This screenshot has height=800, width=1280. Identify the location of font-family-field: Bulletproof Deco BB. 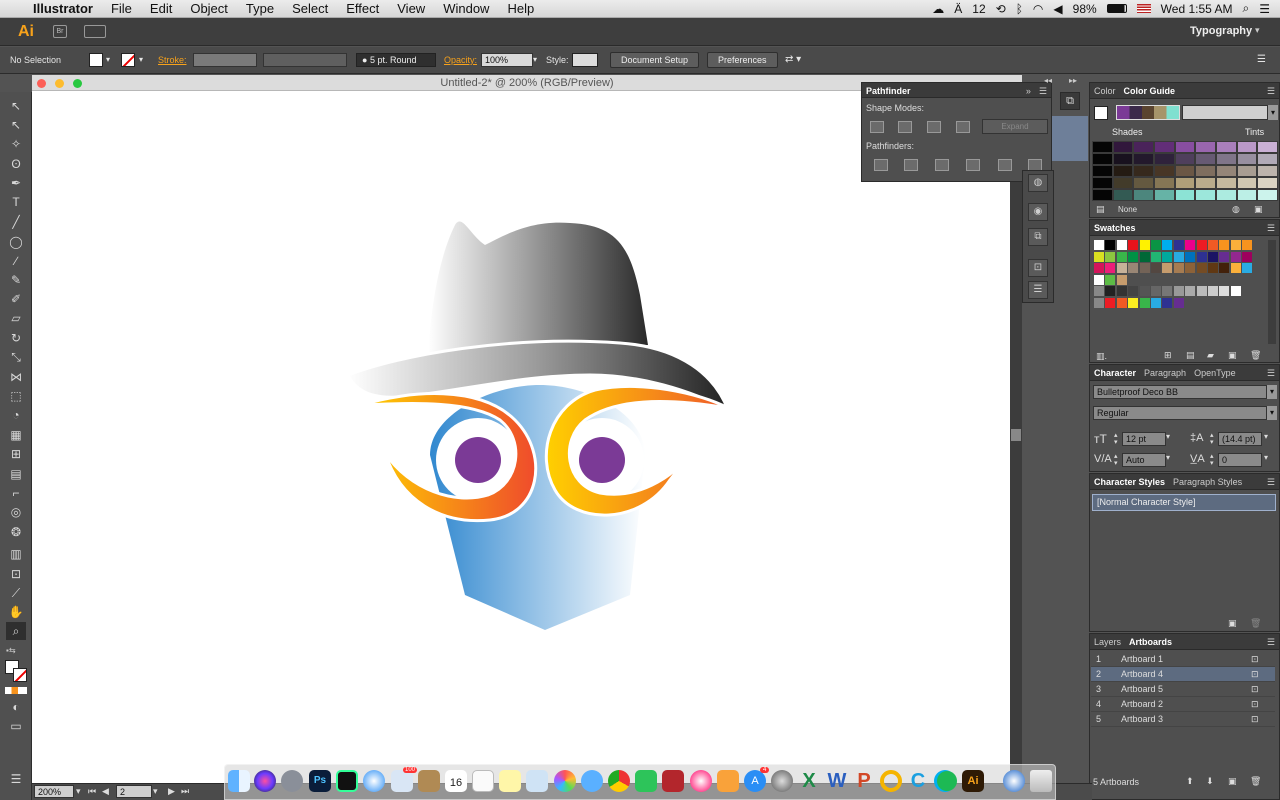
(1180, 392).